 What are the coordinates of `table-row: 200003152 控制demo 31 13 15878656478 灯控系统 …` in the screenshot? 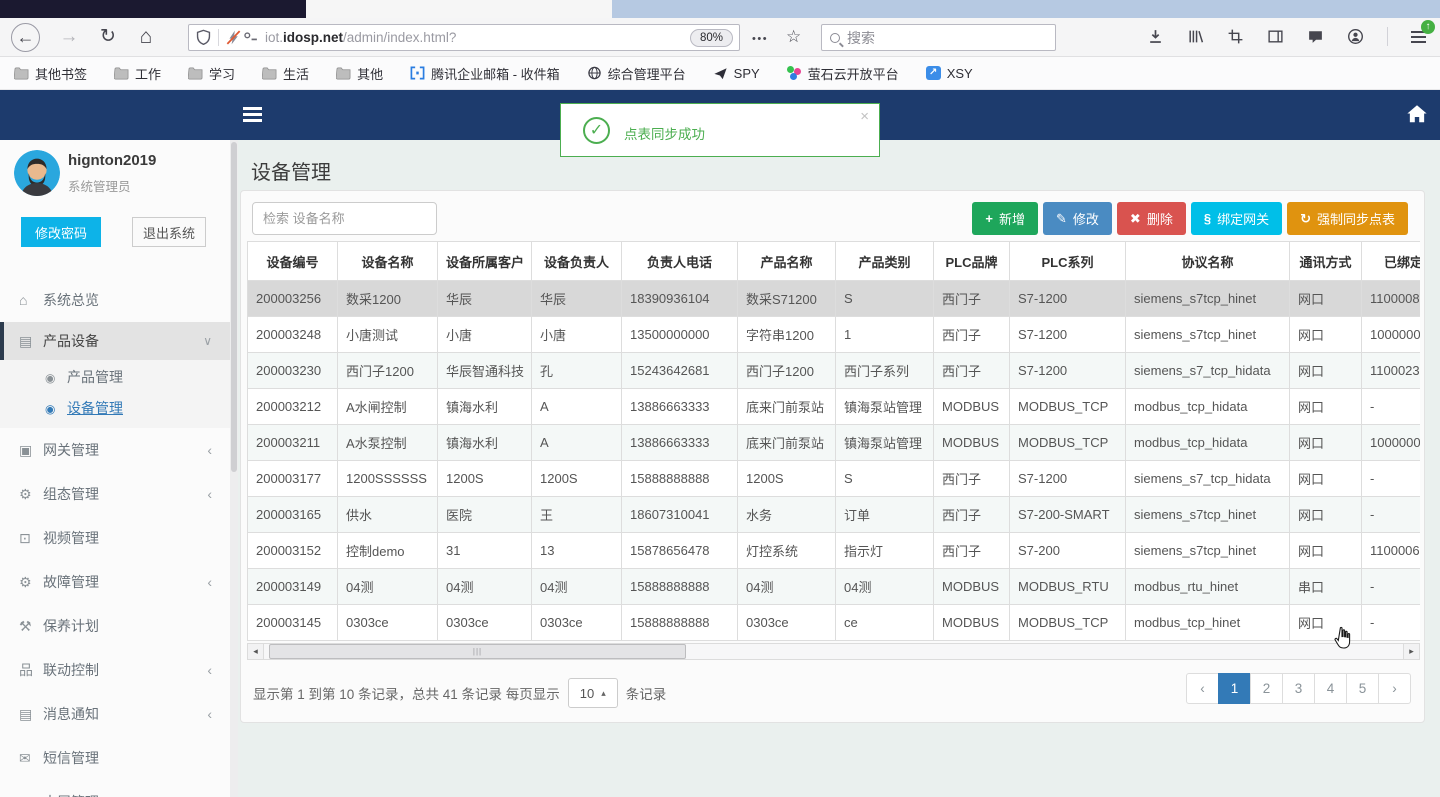 It's located at (833, 550).